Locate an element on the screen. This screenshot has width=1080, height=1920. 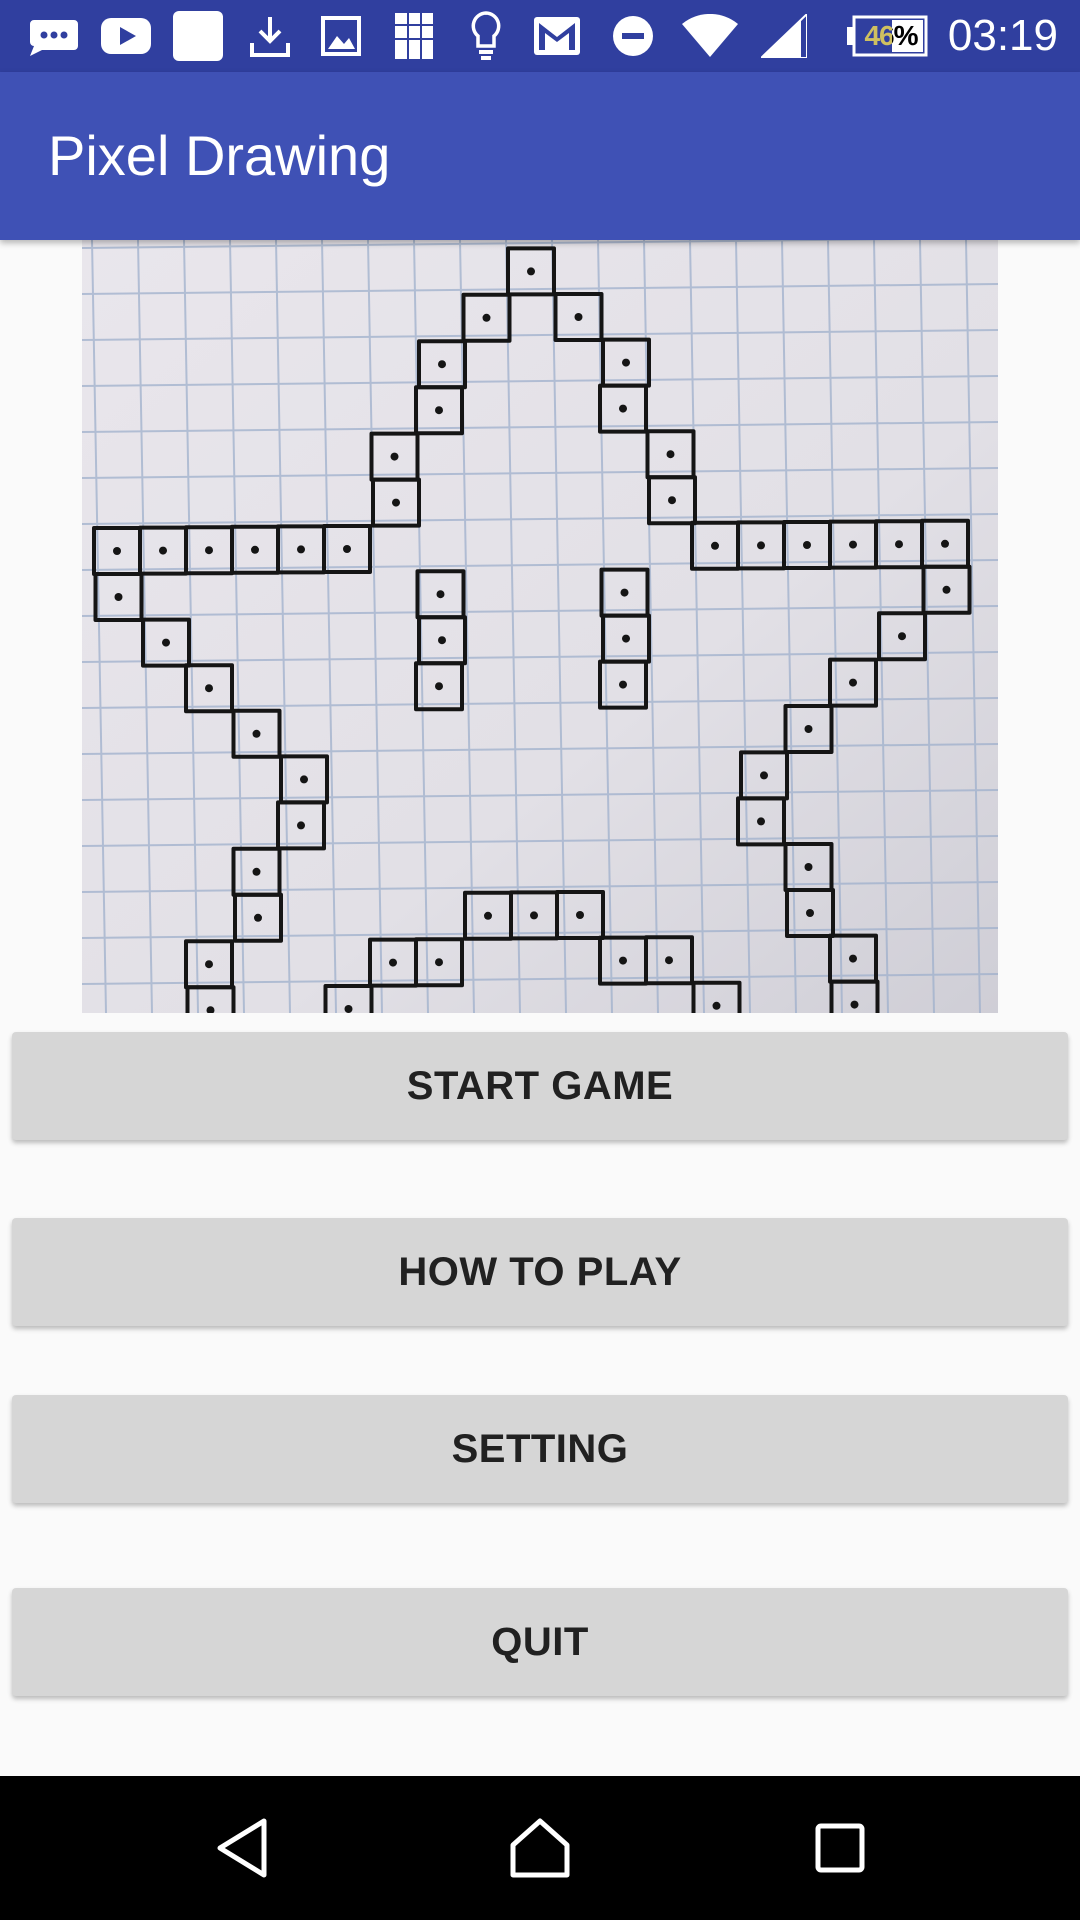
do-not-disturb-icon is located at coordinates (633, 36).